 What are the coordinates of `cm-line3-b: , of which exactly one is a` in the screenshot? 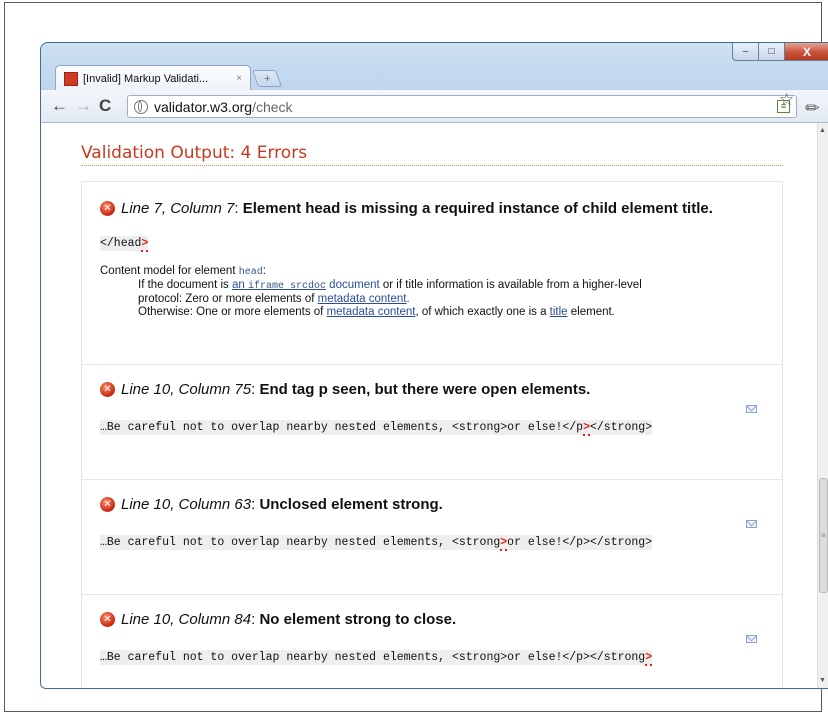 It's located at (482, 312).